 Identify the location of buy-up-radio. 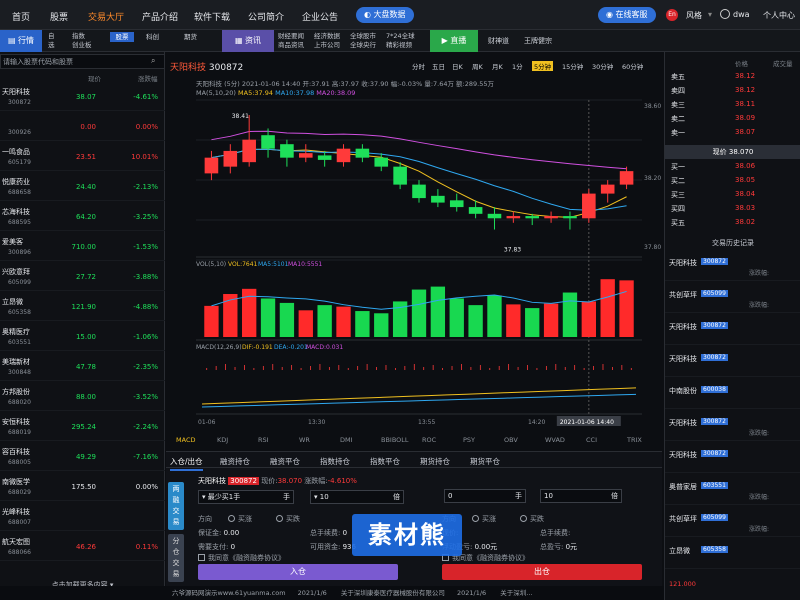
(231, 518).